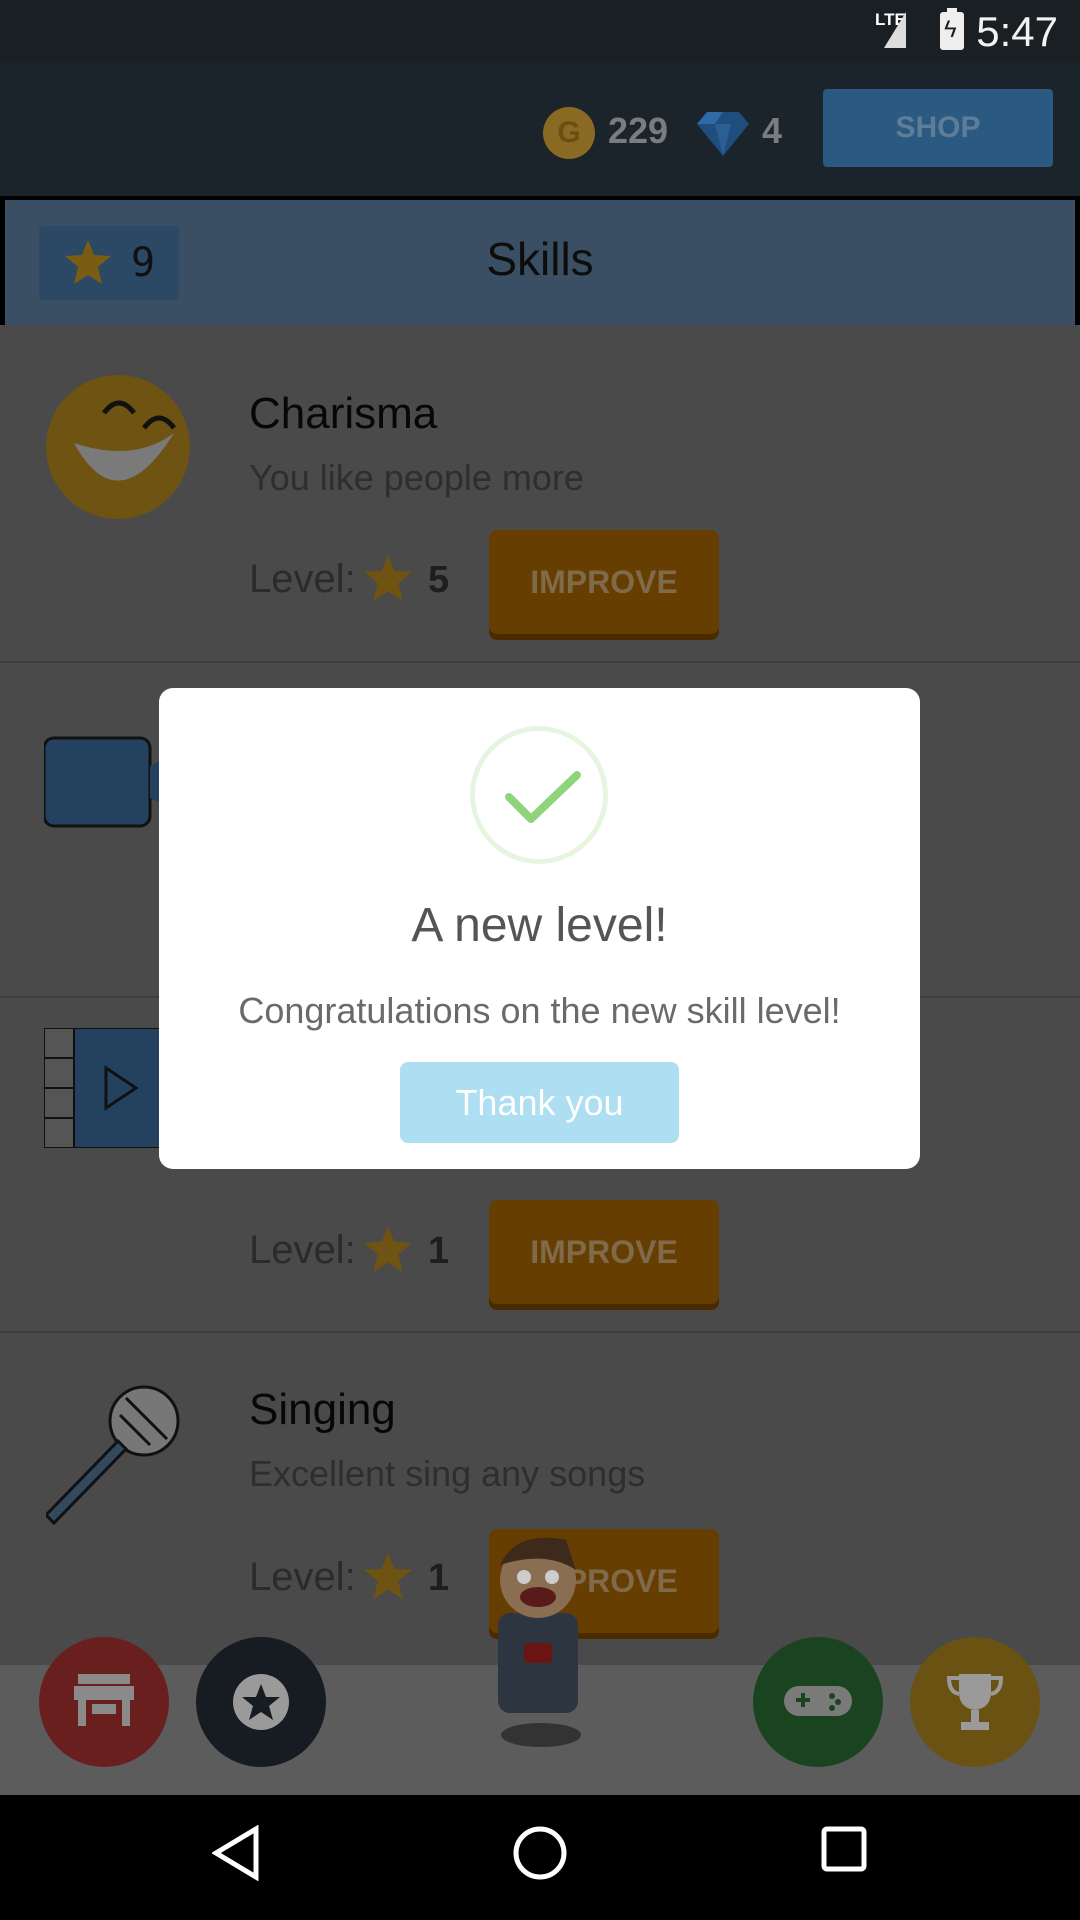 This screenshot has height=1920, width=1080. Describe the element at coordinates (539, 1010) in the screenshot. I see `dialog-message: Congratulations on the new skill level!` at that location.